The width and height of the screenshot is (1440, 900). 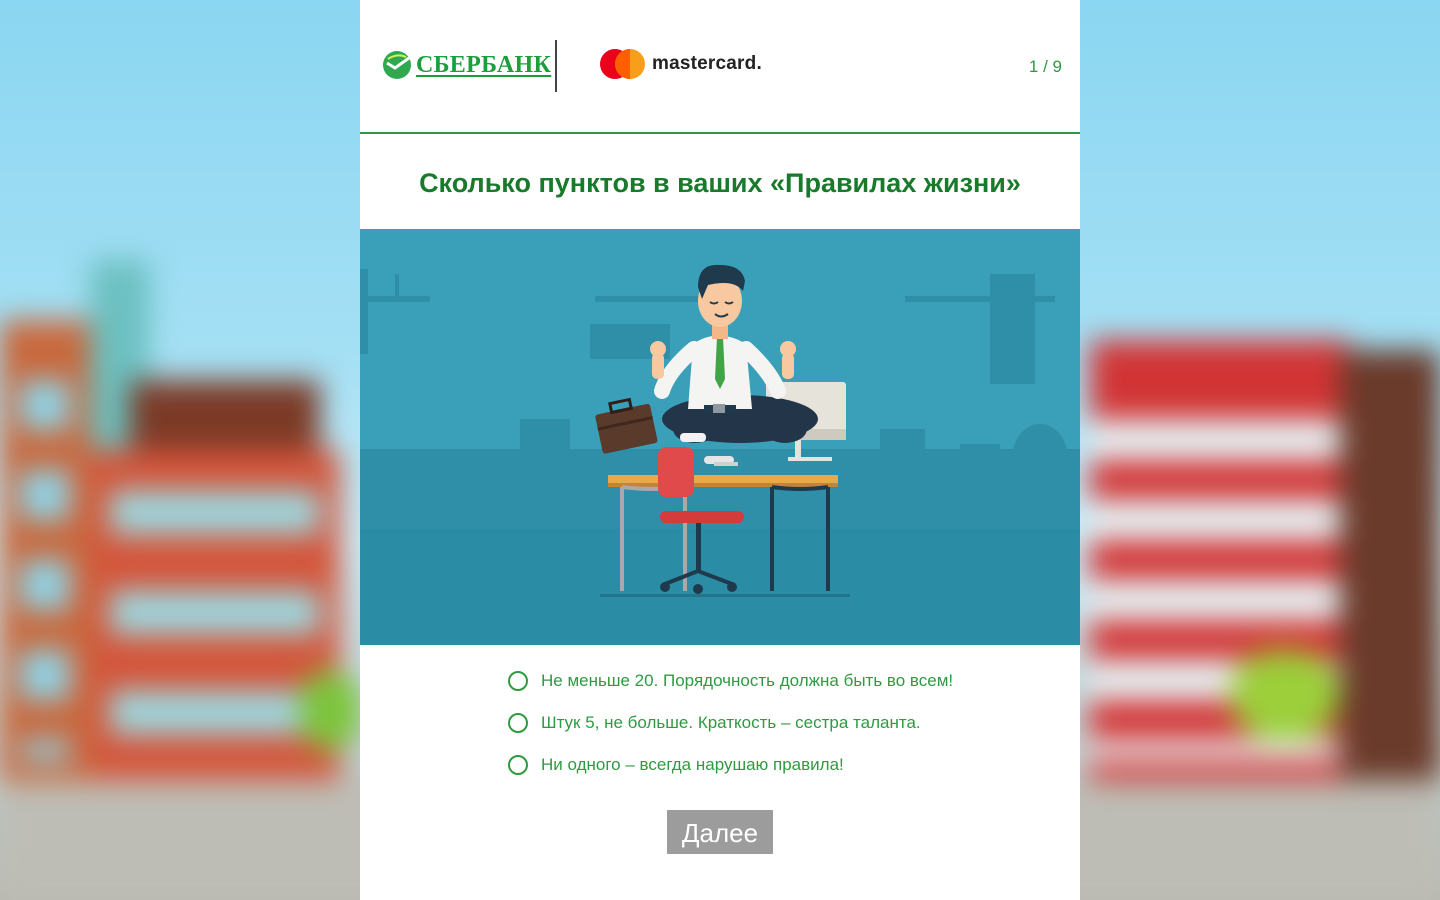 I want to click on header: СБЕРБАНК mastercard. 1 / 9, so click(x=720, y=67).